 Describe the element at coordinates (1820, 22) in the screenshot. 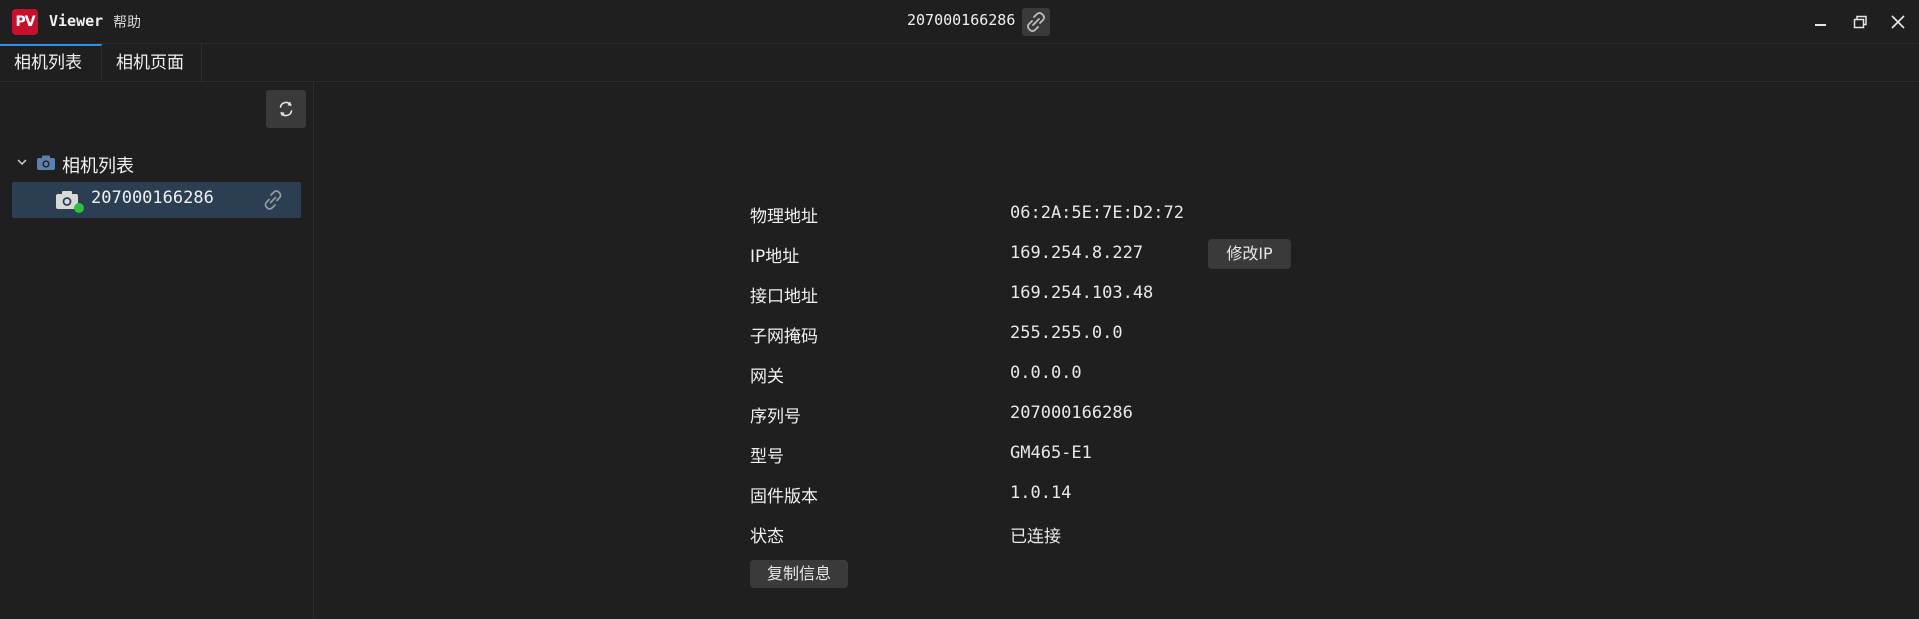

I see `minimize-button` at that location.